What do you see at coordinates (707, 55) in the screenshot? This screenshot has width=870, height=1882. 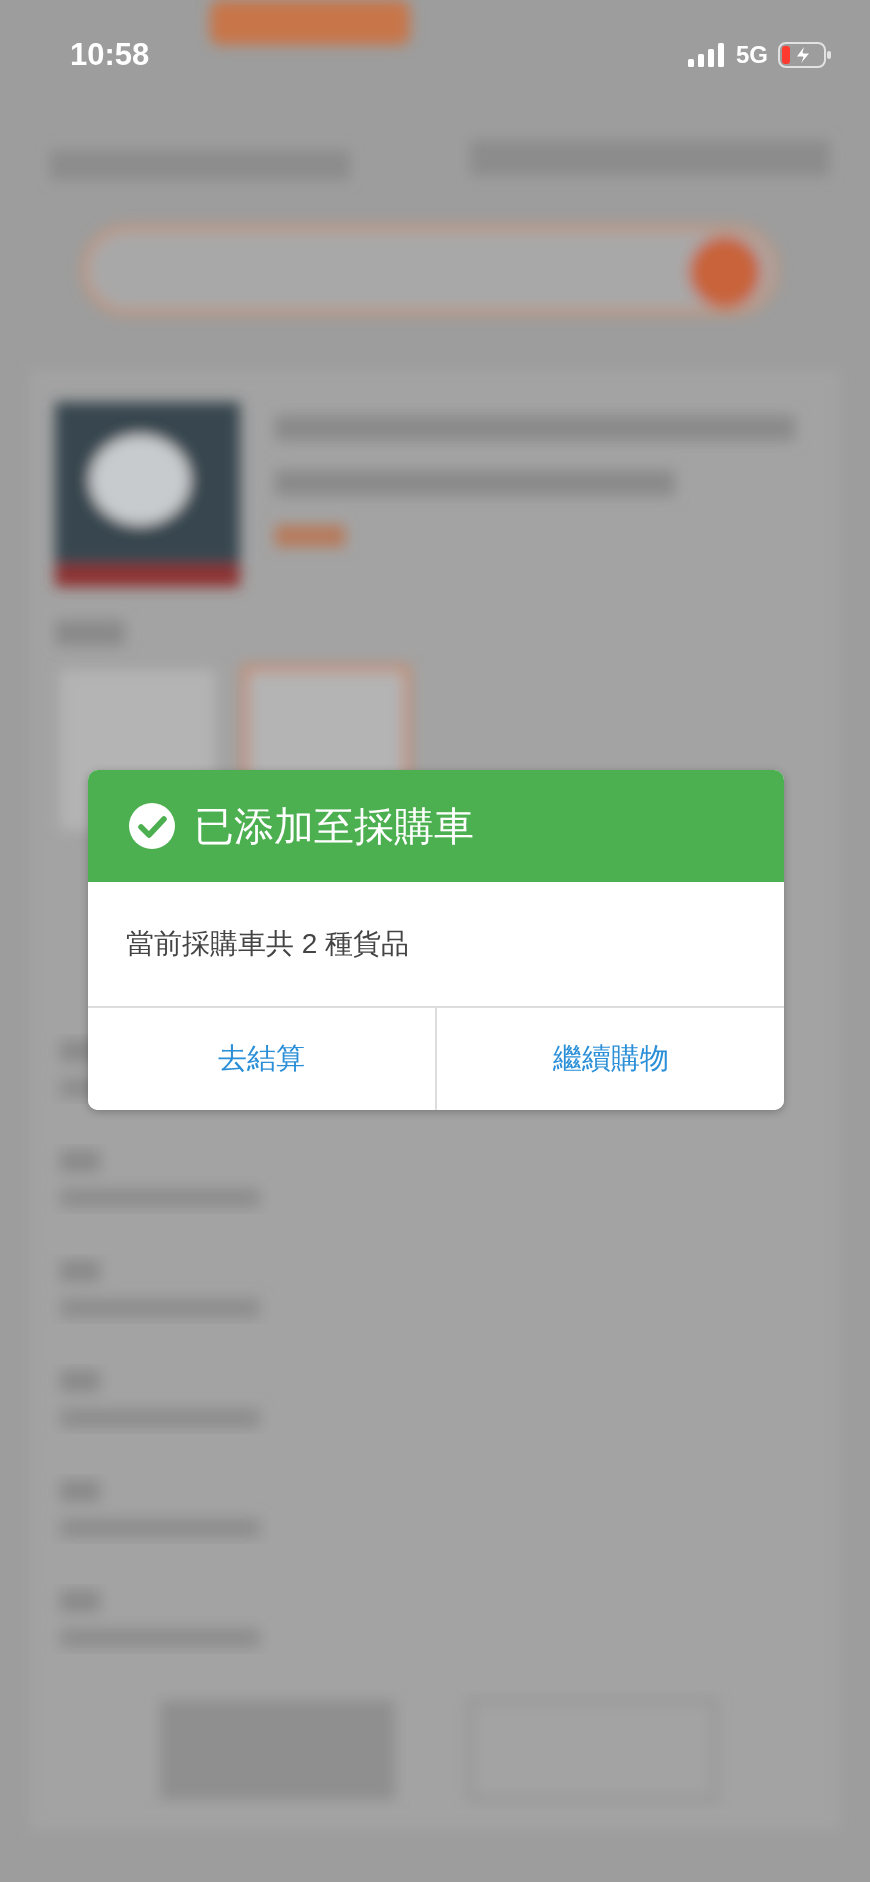 I see `signal-icon` at bounding box center [707, 55].